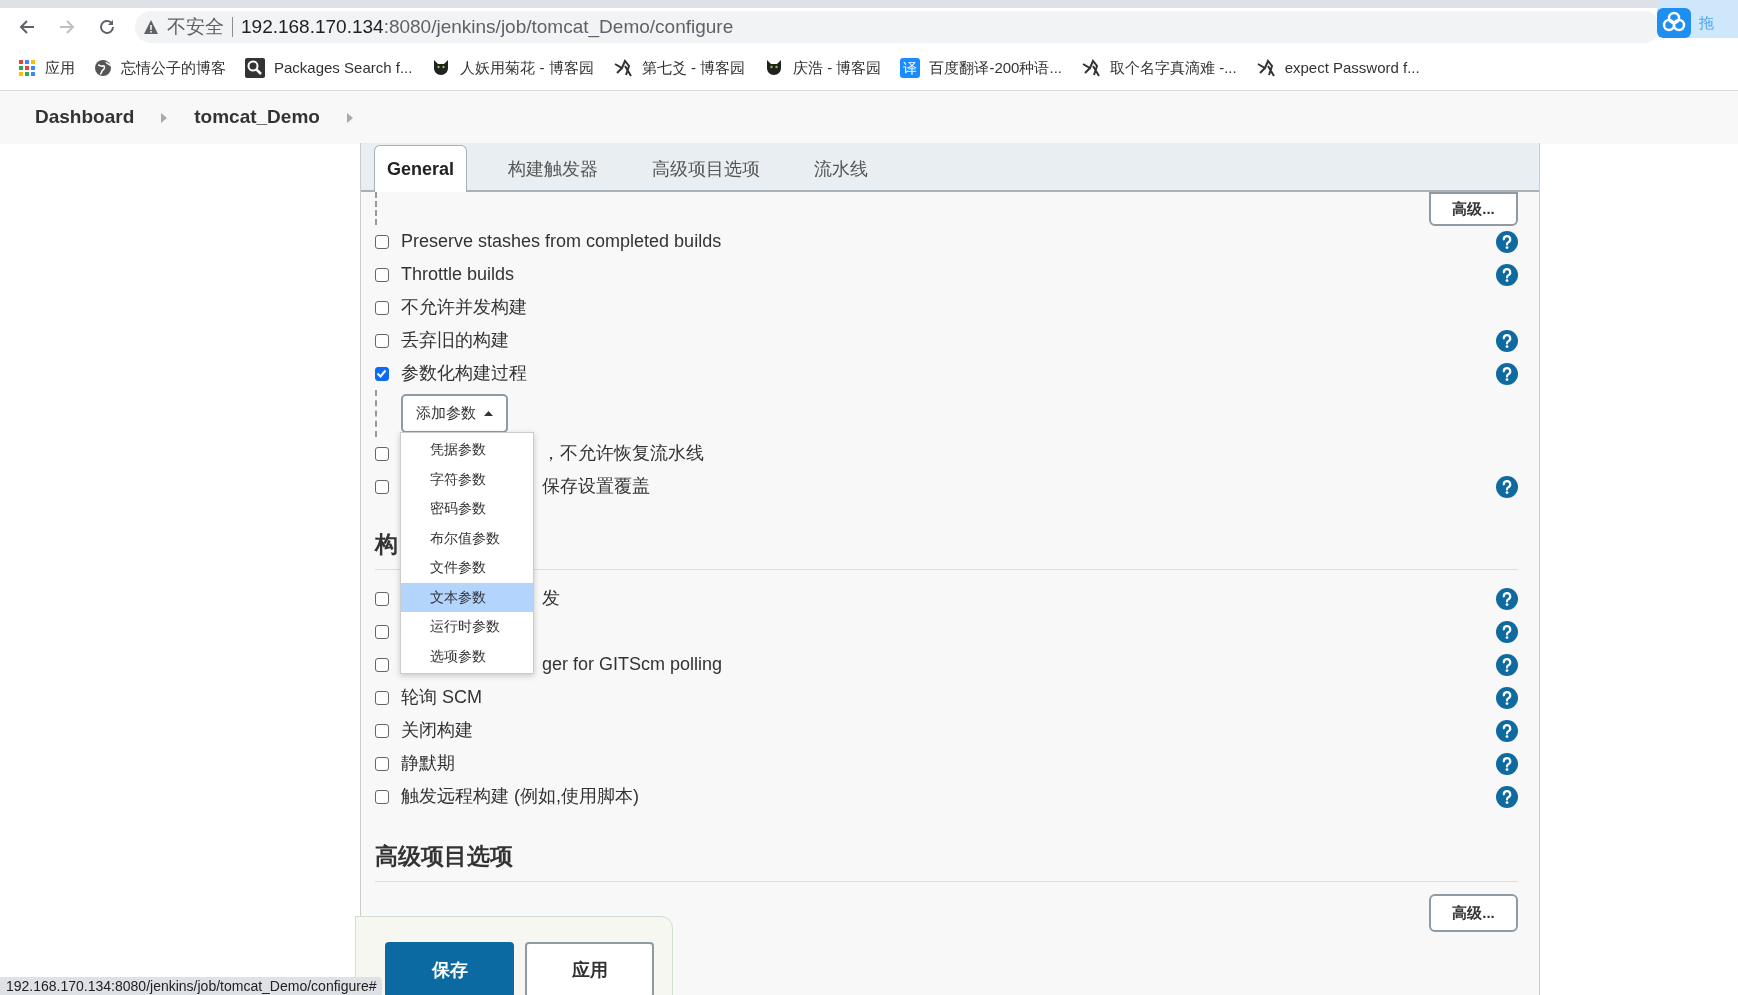 This screenshot has width=1738, height=995. Describe the element at coordinates (467, 538) in the screenshot. I see `menu-item: 布尔值参数` at that location.